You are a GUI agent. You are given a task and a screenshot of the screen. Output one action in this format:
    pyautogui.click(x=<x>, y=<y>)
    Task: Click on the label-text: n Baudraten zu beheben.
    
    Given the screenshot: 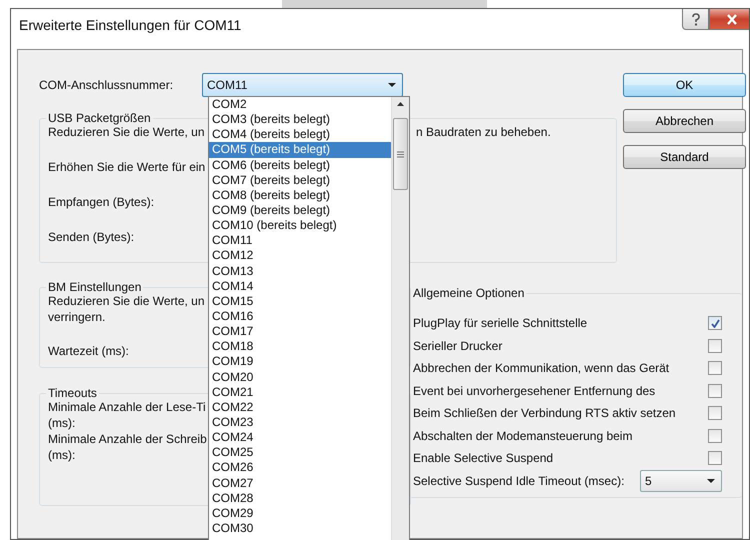 What is the action you would take?
    pyautogui.click(x=483, y=132)
    